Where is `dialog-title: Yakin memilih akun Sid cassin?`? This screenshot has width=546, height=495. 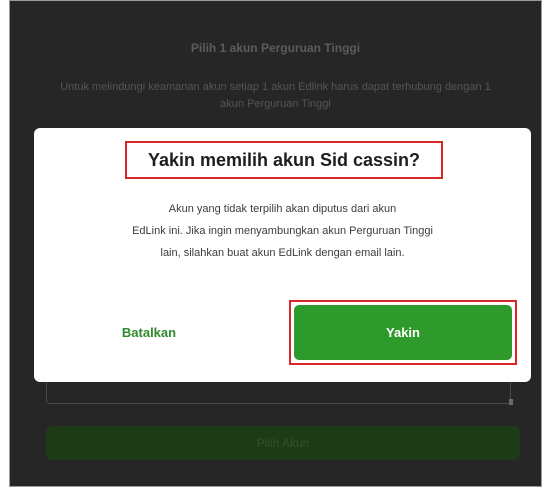 dialog-title: Yakin memilih akun Sid cassin? is located at coordinates (284, 160).